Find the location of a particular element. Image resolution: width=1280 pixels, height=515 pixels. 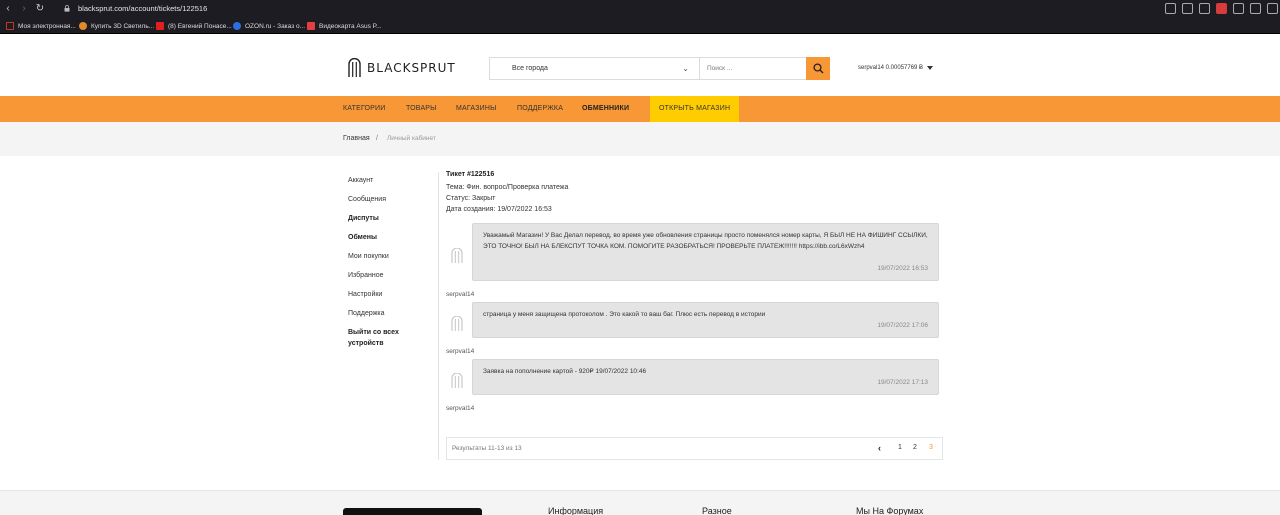

sidebar-item-settings: Настройки is located at coordinates (365, 294).